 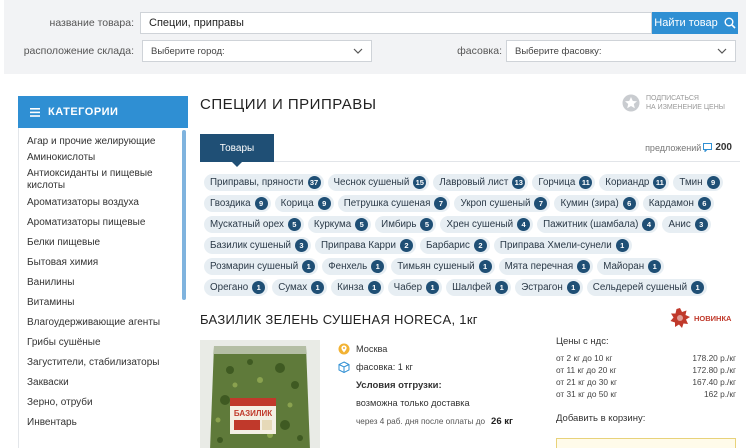 I want to click on product-title: БАЗИЛИК ЗЕЛЕНЬ СУШЕНАЯ HORECA, 1кг, so click(x=339, y=319).